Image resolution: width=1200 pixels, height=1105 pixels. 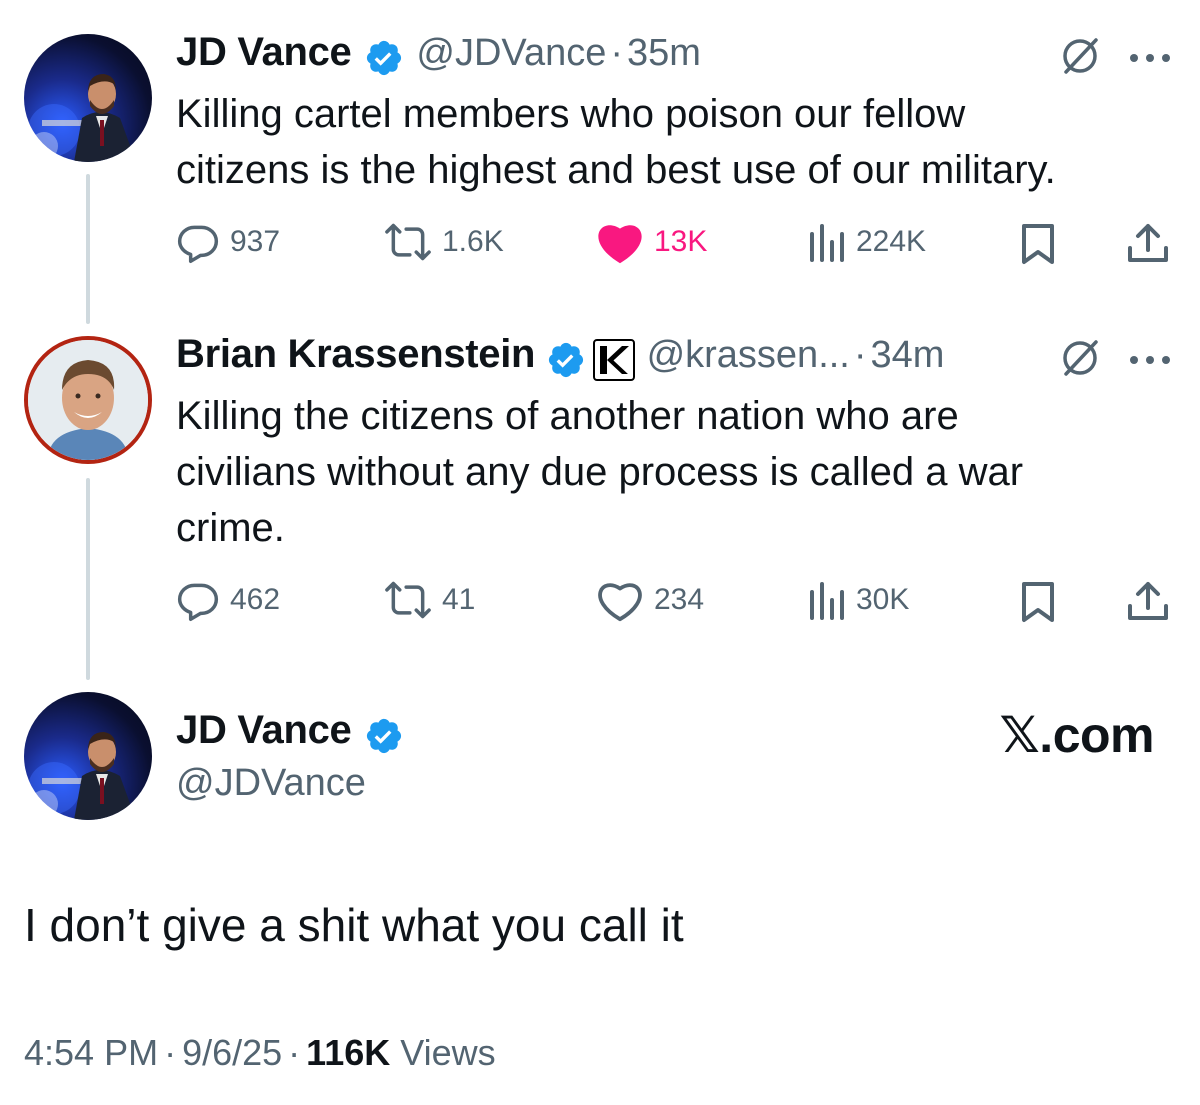 I want to click on views-button: 224K, so click(x=866, y=242).